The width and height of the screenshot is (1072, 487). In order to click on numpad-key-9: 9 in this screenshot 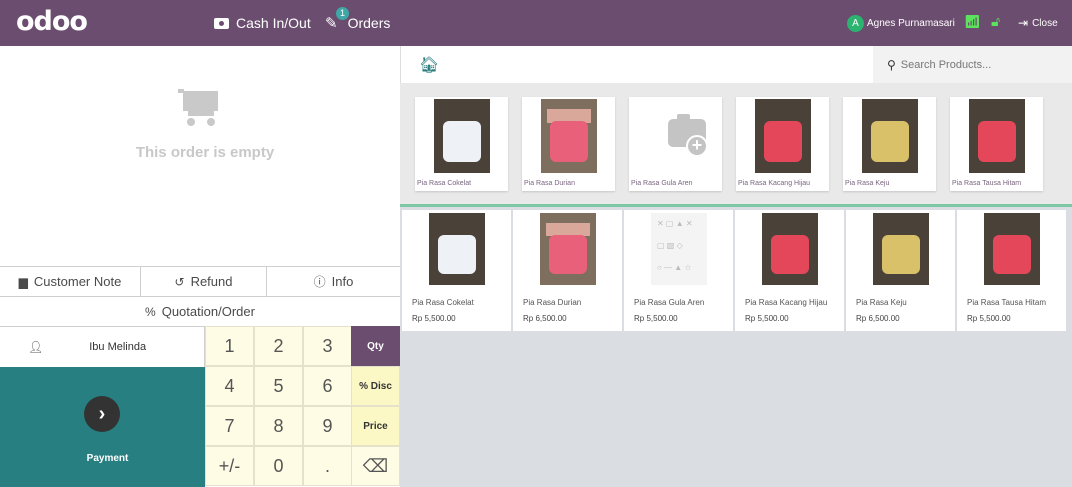, I will do `click(327, 426)`.